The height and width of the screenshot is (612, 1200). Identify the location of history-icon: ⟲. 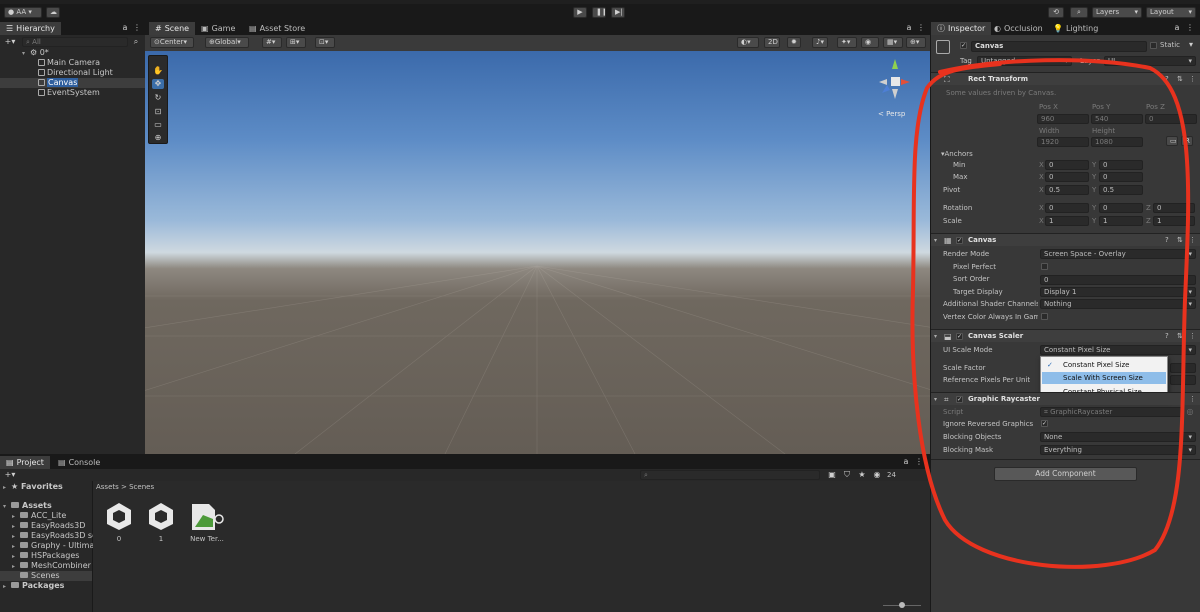
(1056, 12).